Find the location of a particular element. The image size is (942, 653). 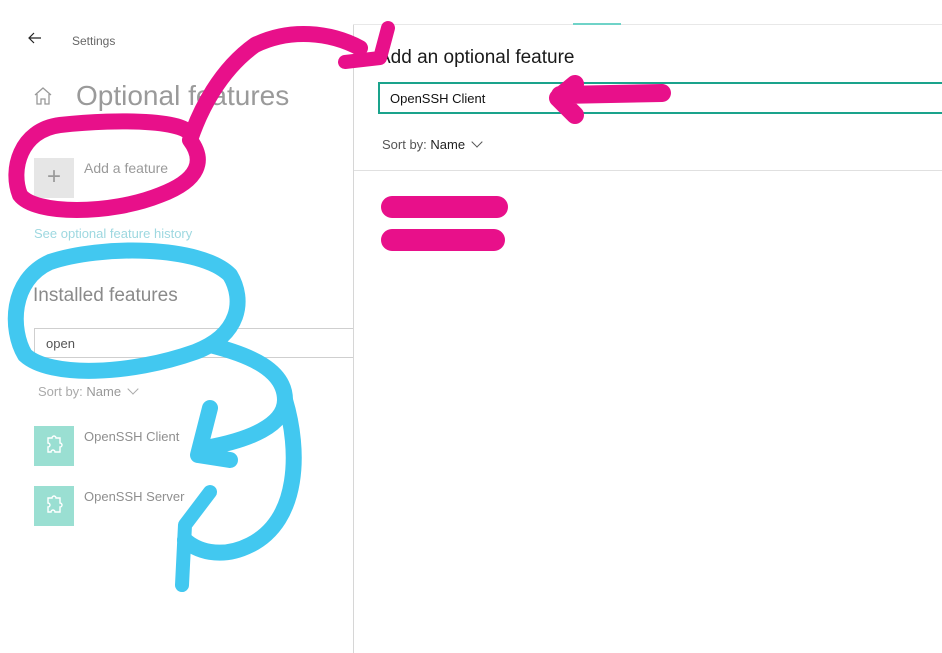

dialog-search-input: OpenSSH Client is located at coordinates (660, 98).